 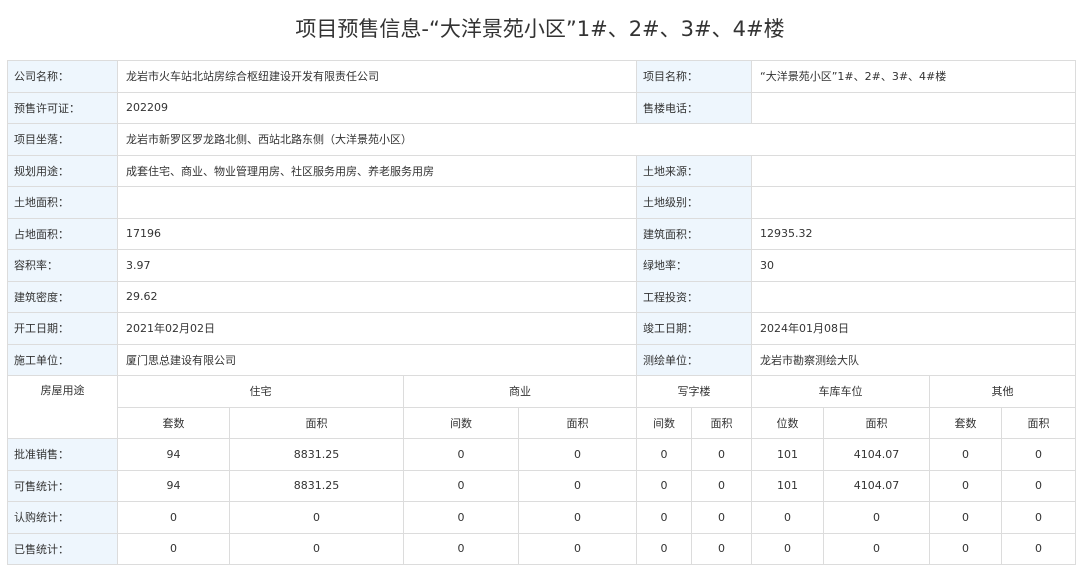 I want to click on page-title: 项目预售信息-“大洋景苑小区”1#、2#、3#、4#楼, so click(x=540, y=29).